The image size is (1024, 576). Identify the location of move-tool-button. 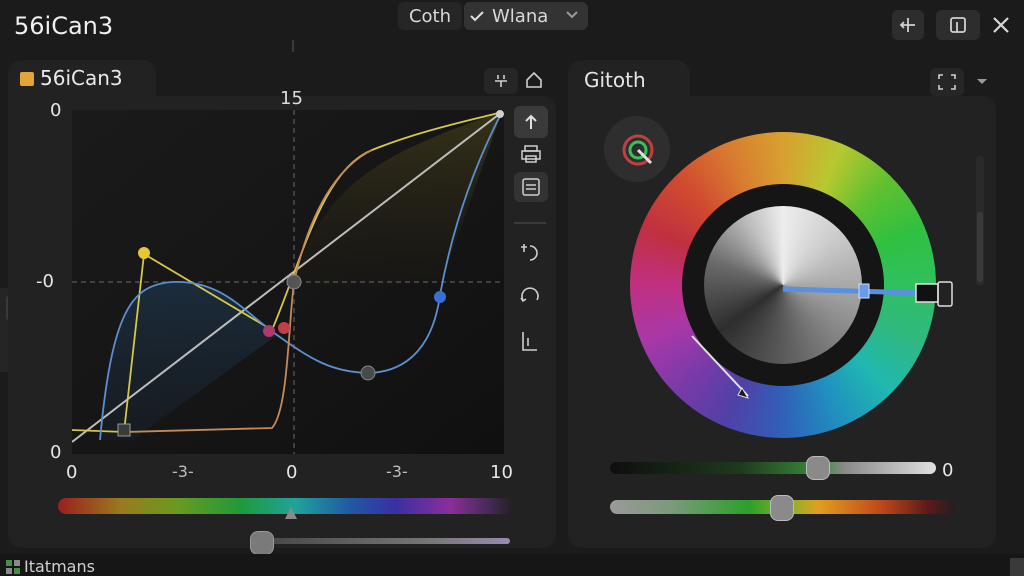
(908, 25).